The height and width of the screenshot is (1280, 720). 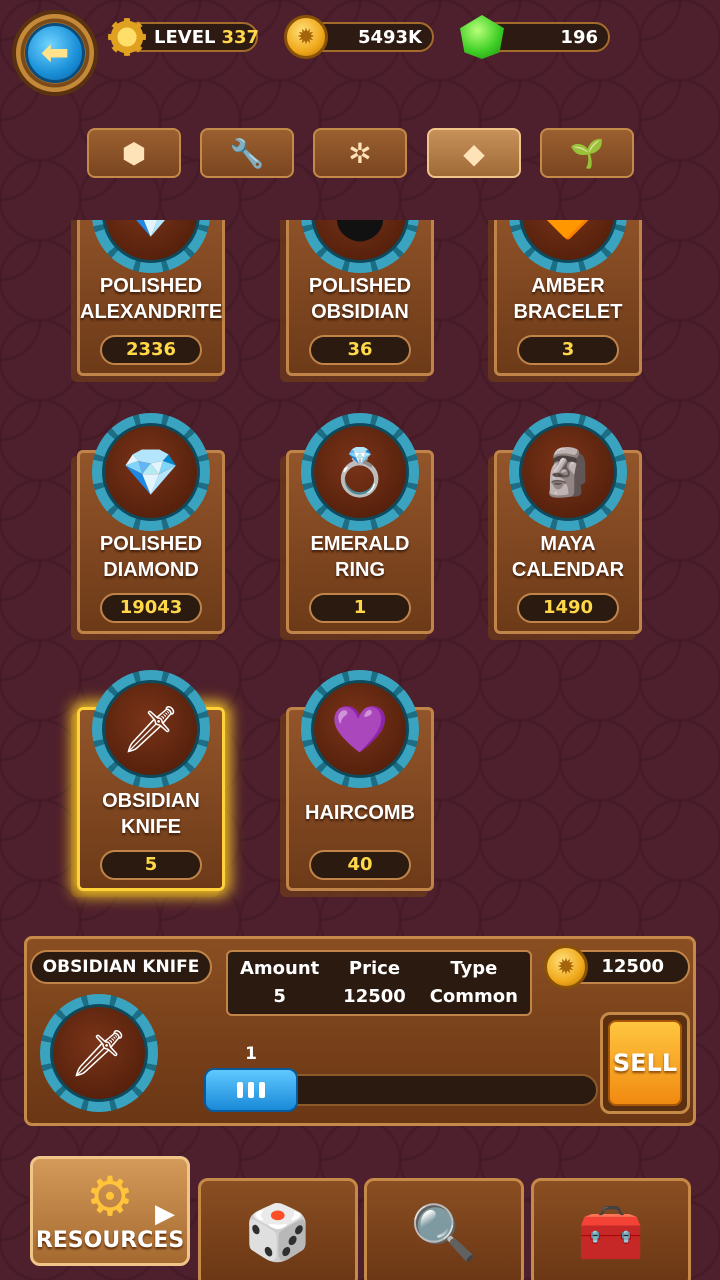 What do you see at coordinates (444, 1232) in the screenshot?
I see `magnifier-icon: 🔍` at bounding box center [444, 1232].